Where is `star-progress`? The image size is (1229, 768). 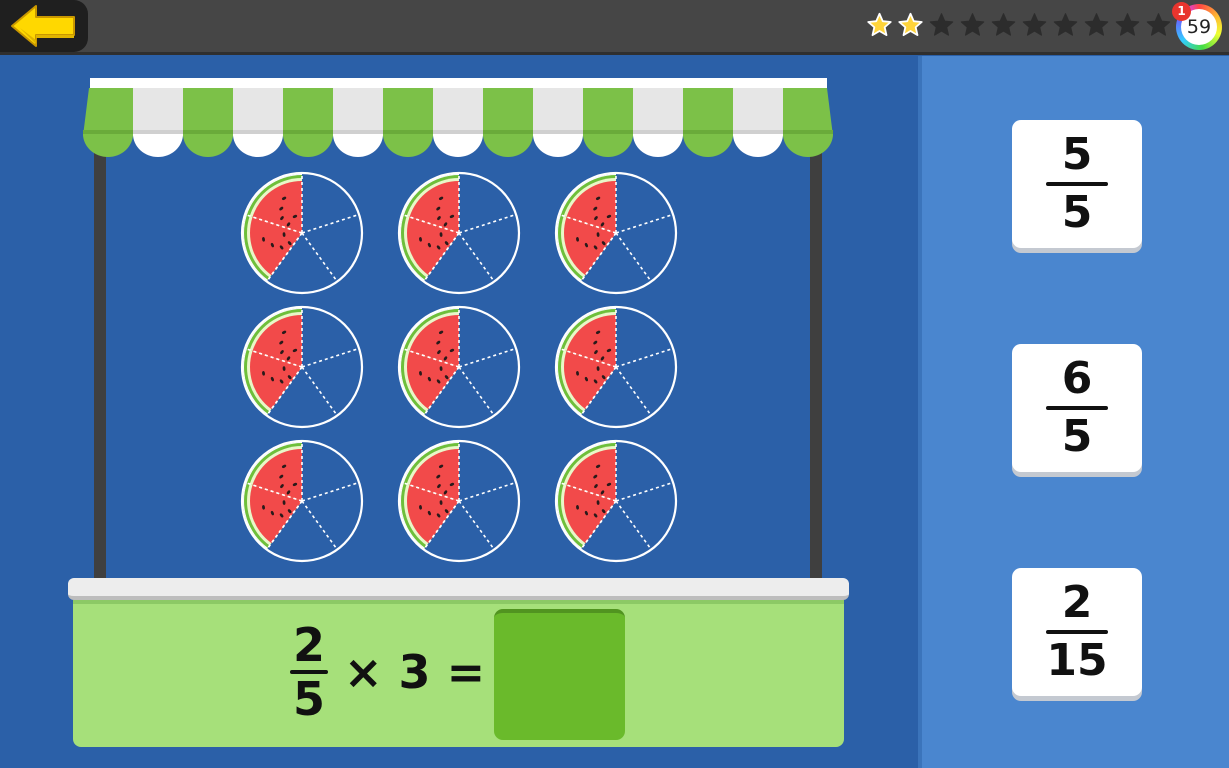
star-progress is located at coordinates (1019, 26).